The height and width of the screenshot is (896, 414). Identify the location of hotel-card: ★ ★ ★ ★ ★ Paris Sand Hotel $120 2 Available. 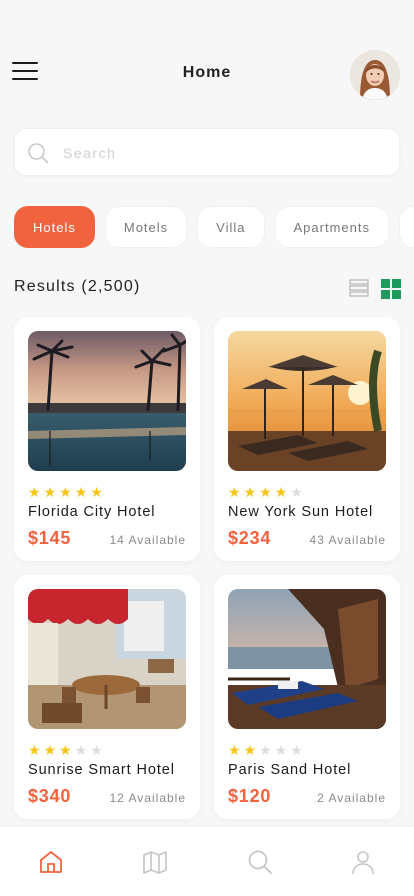
(307, 697).